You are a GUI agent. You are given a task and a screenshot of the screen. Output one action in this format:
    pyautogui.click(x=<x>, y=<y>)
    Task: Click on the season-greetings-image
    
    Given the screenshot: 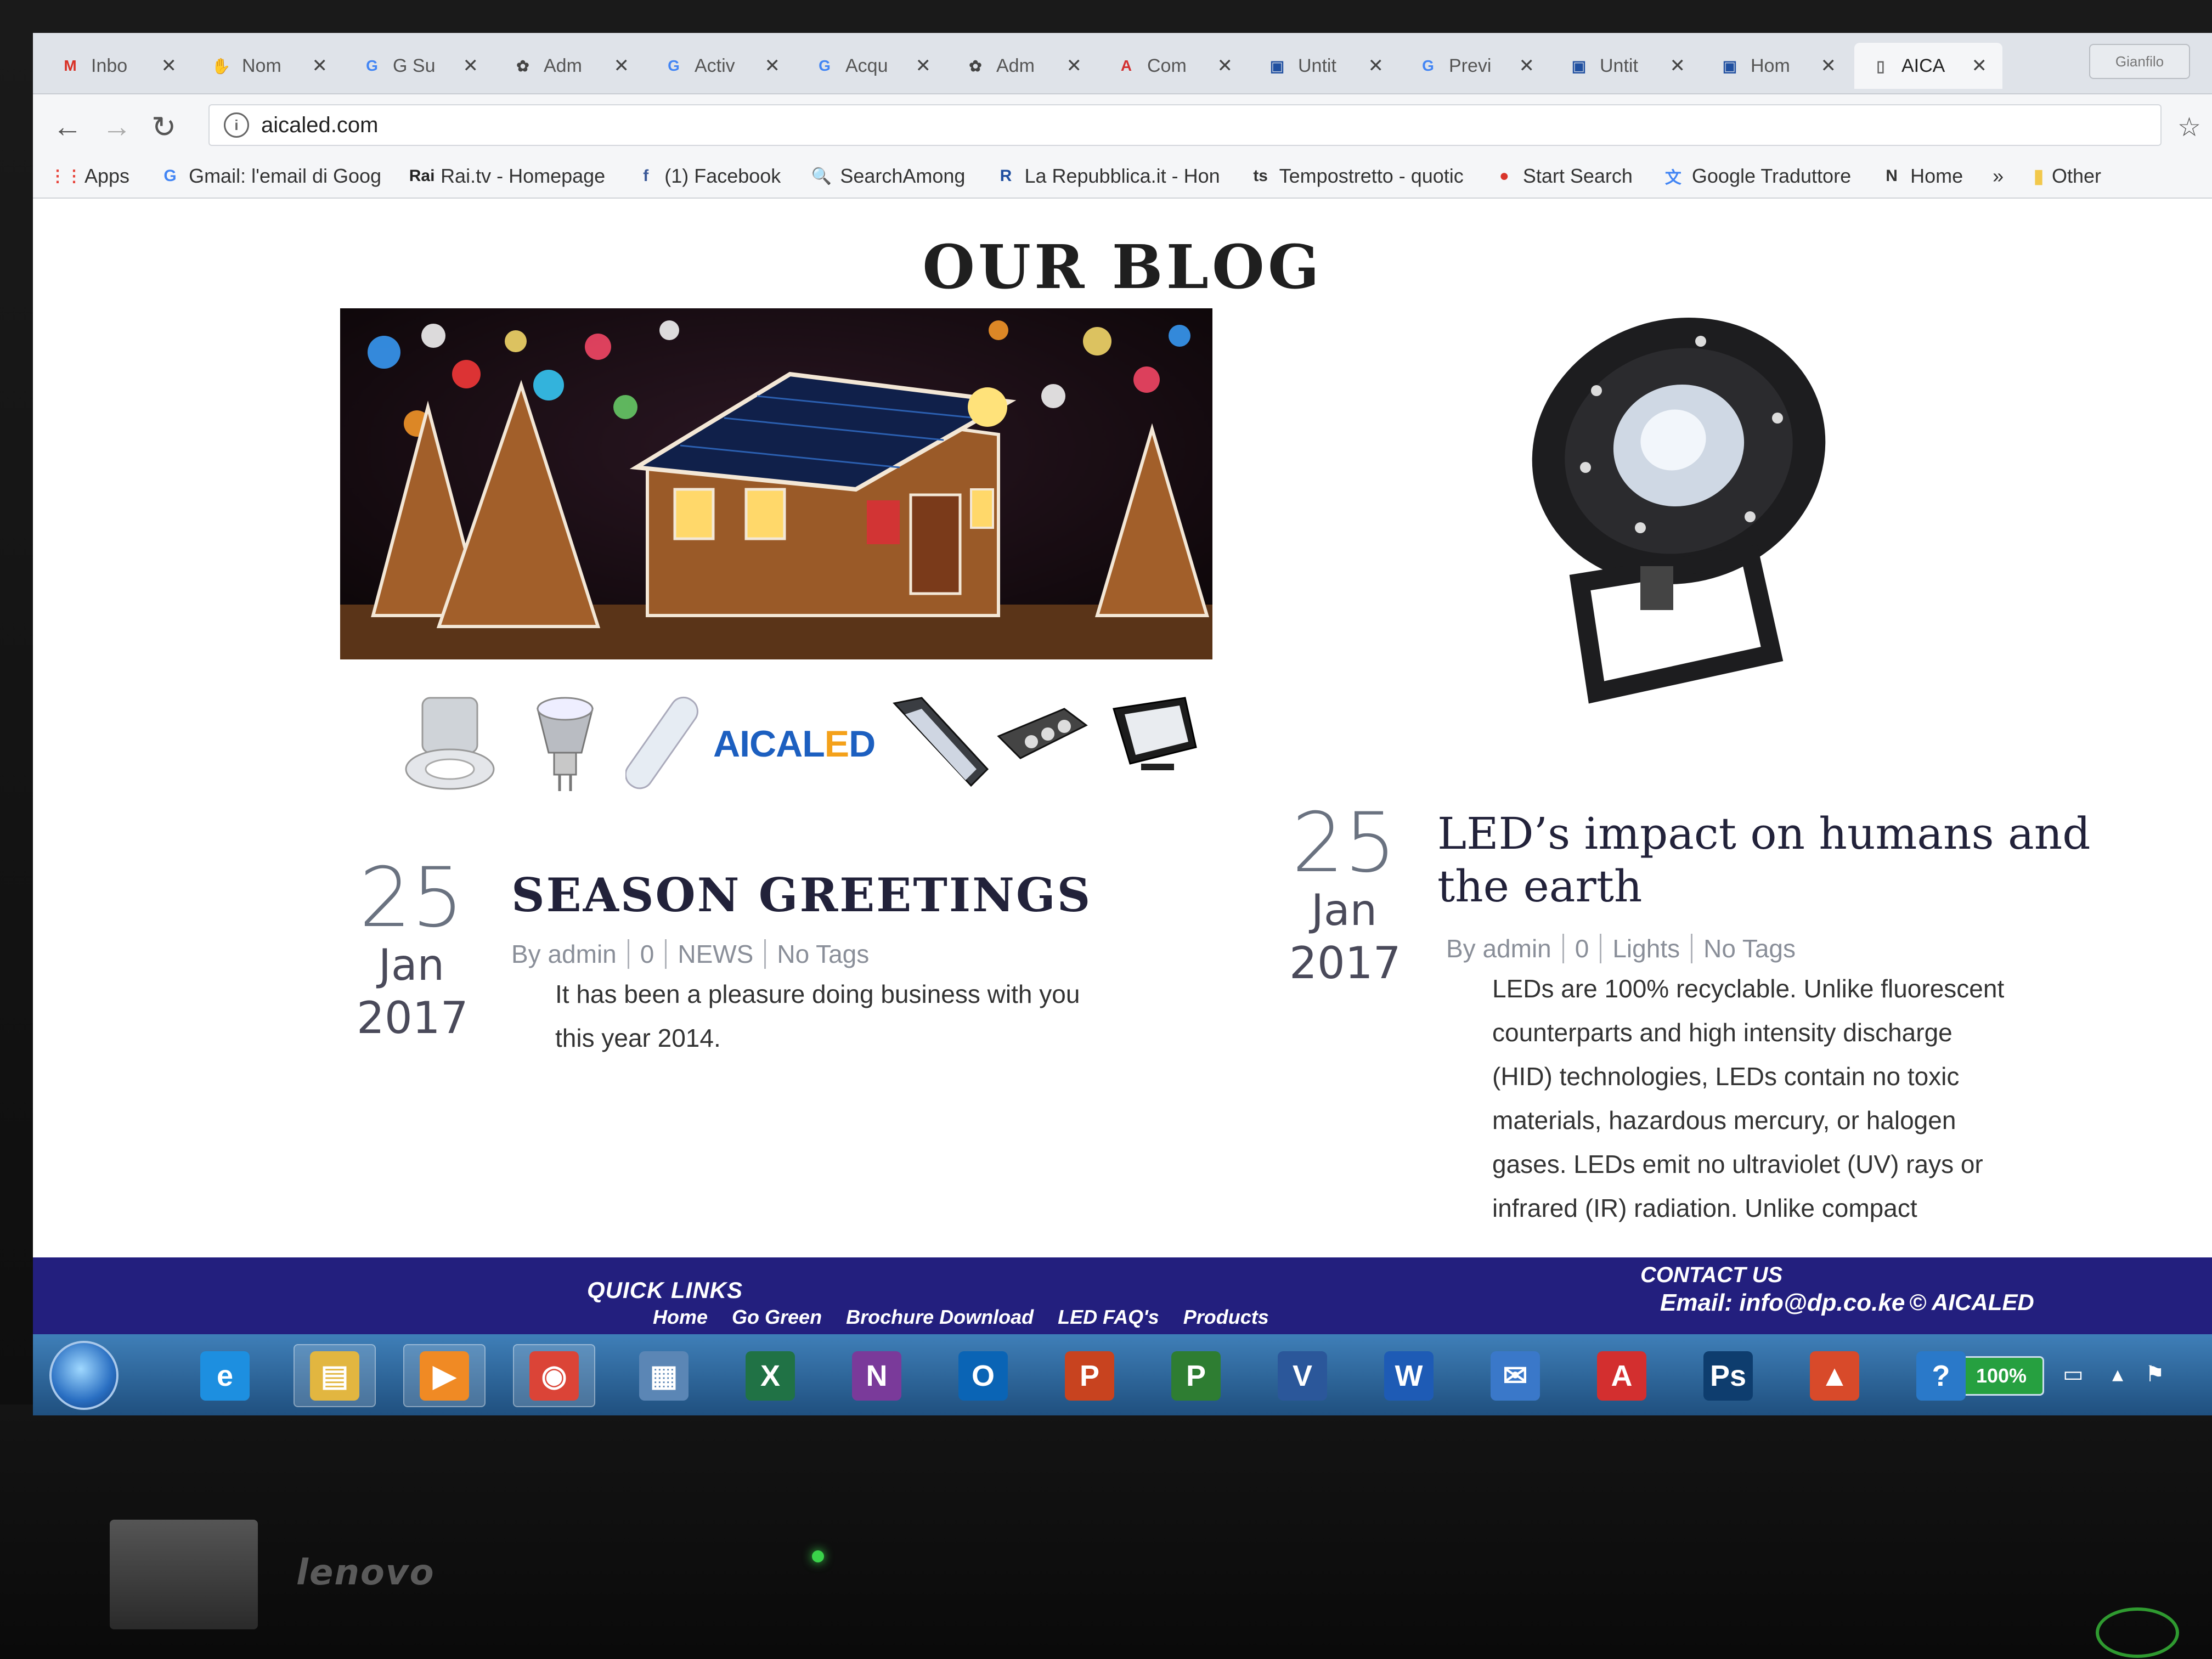 What is the action you would take?
    pyautogui.click(x=776, y=484)
    